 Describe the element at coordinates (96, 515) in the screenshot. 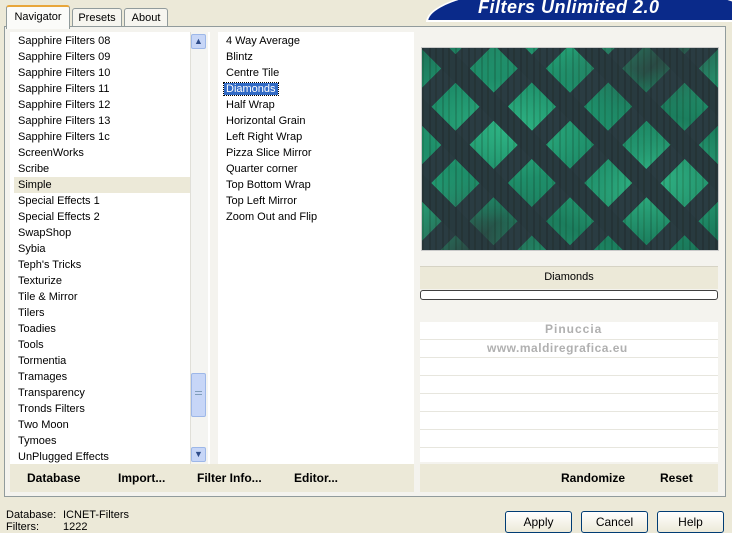

I see `database-status-value: ICNET-Filters` at that location.